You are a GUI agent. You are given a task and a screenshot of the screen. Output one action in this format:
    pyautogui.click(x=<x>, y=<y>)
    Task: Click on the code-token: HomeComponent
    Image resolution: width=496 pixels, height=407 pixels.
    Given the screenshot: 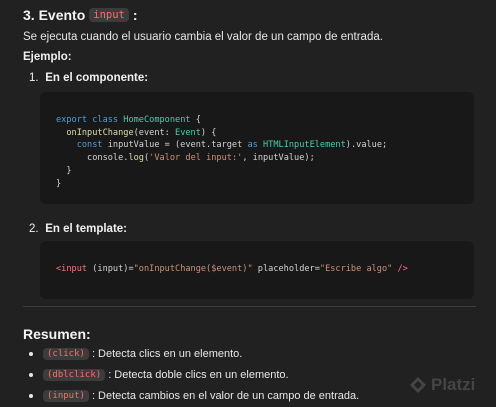 What is the action you would take?
    pyautogui.click(x=157, y=120)
    